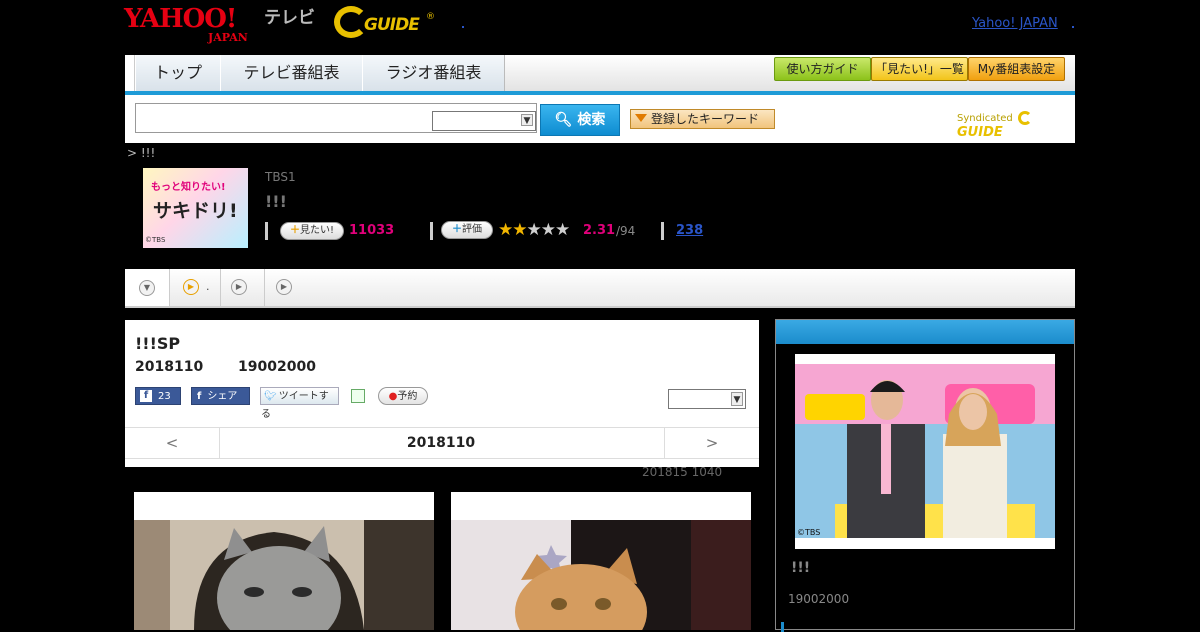 Image resolution: width=1200 pixels, height=632 pixels. I want to click on thumbnail-text: もっと知りたい!, so click(188, 187).